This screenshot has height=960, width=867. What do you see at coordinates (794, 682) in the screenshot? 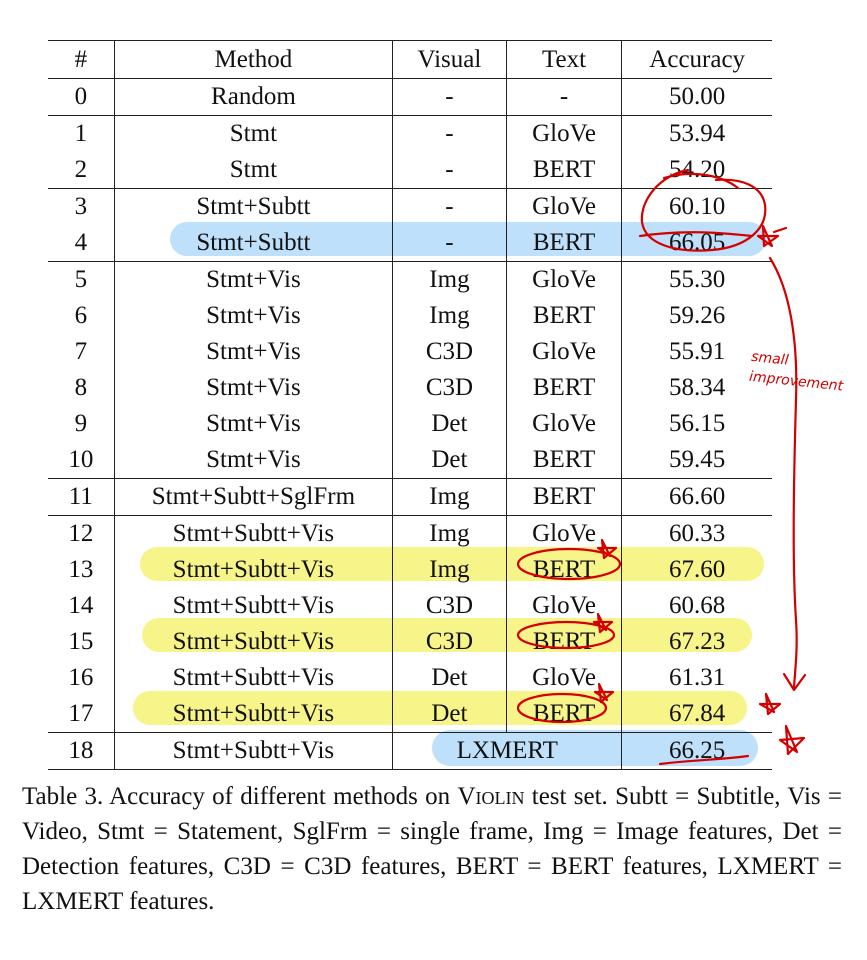
I see `arrow-head` at bounding box center [794, 682].